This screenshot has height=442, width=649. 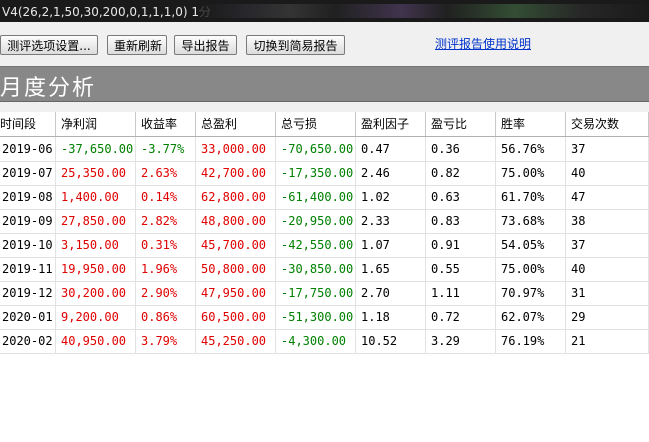 I want to click on column-header-return-rate: 收益率, so click(x=166, y=124).